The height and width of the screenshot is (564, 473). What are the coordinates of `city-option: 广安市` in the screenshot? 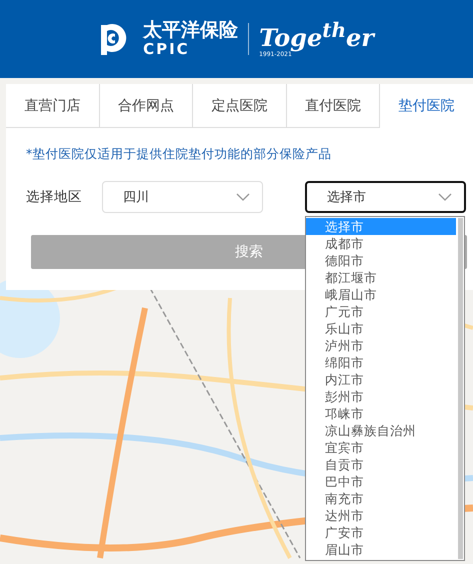 It's located at (381, 532).